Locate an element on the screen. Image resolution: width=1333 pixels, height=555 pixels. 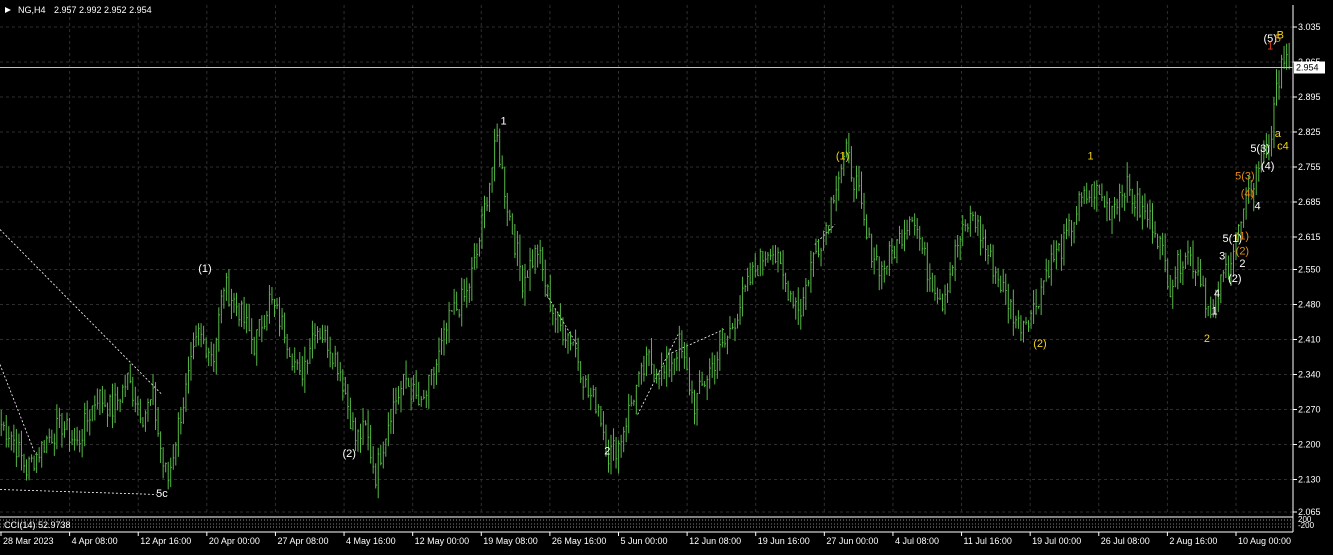
x-tick-label: 12 May 00:00 is located at coordinates (442, 541).